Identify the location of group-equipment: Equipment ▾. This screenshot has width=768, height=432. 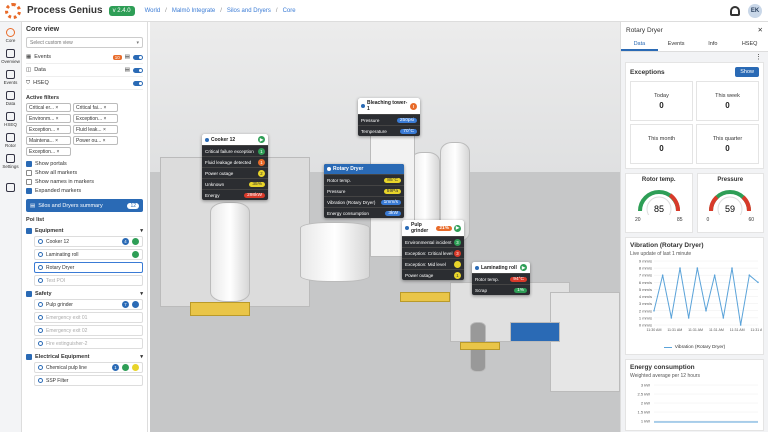
(84, 230).